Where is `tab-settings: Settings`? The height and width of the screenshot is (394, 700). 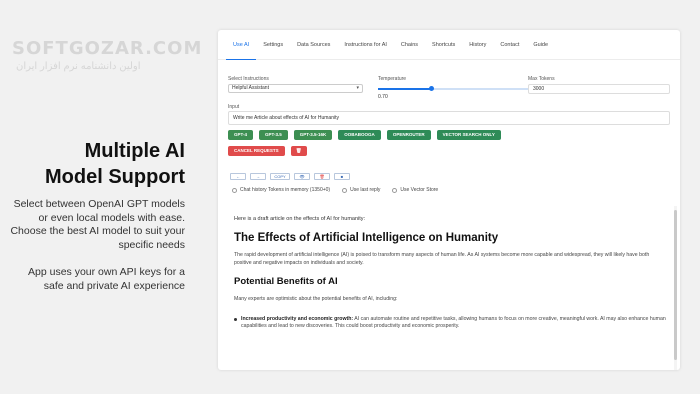
tab-settings: Settings is located at coordinates (273, 45).